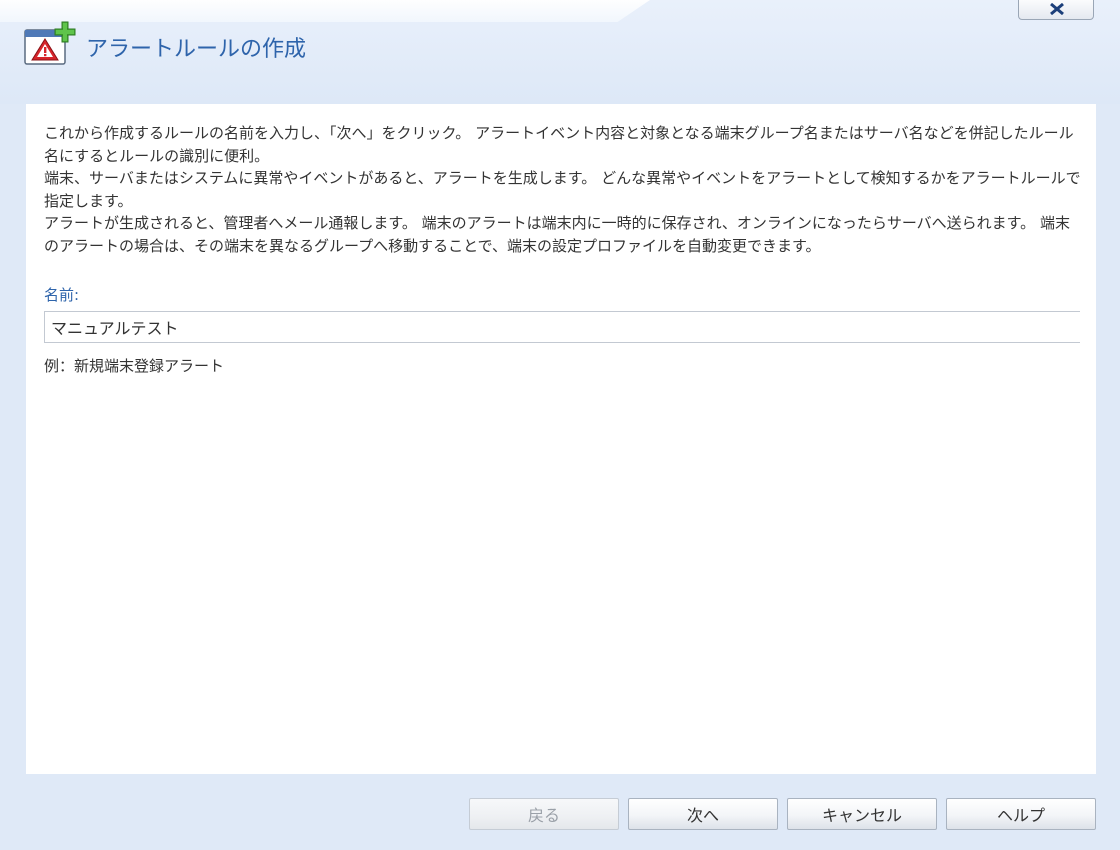 The width and height of the screenshot is (1120, 850). What do you see at coordinates (862, 814) in the screenshot?
I see `cancel-button: キャンセル` at bounding box center [862, 814].